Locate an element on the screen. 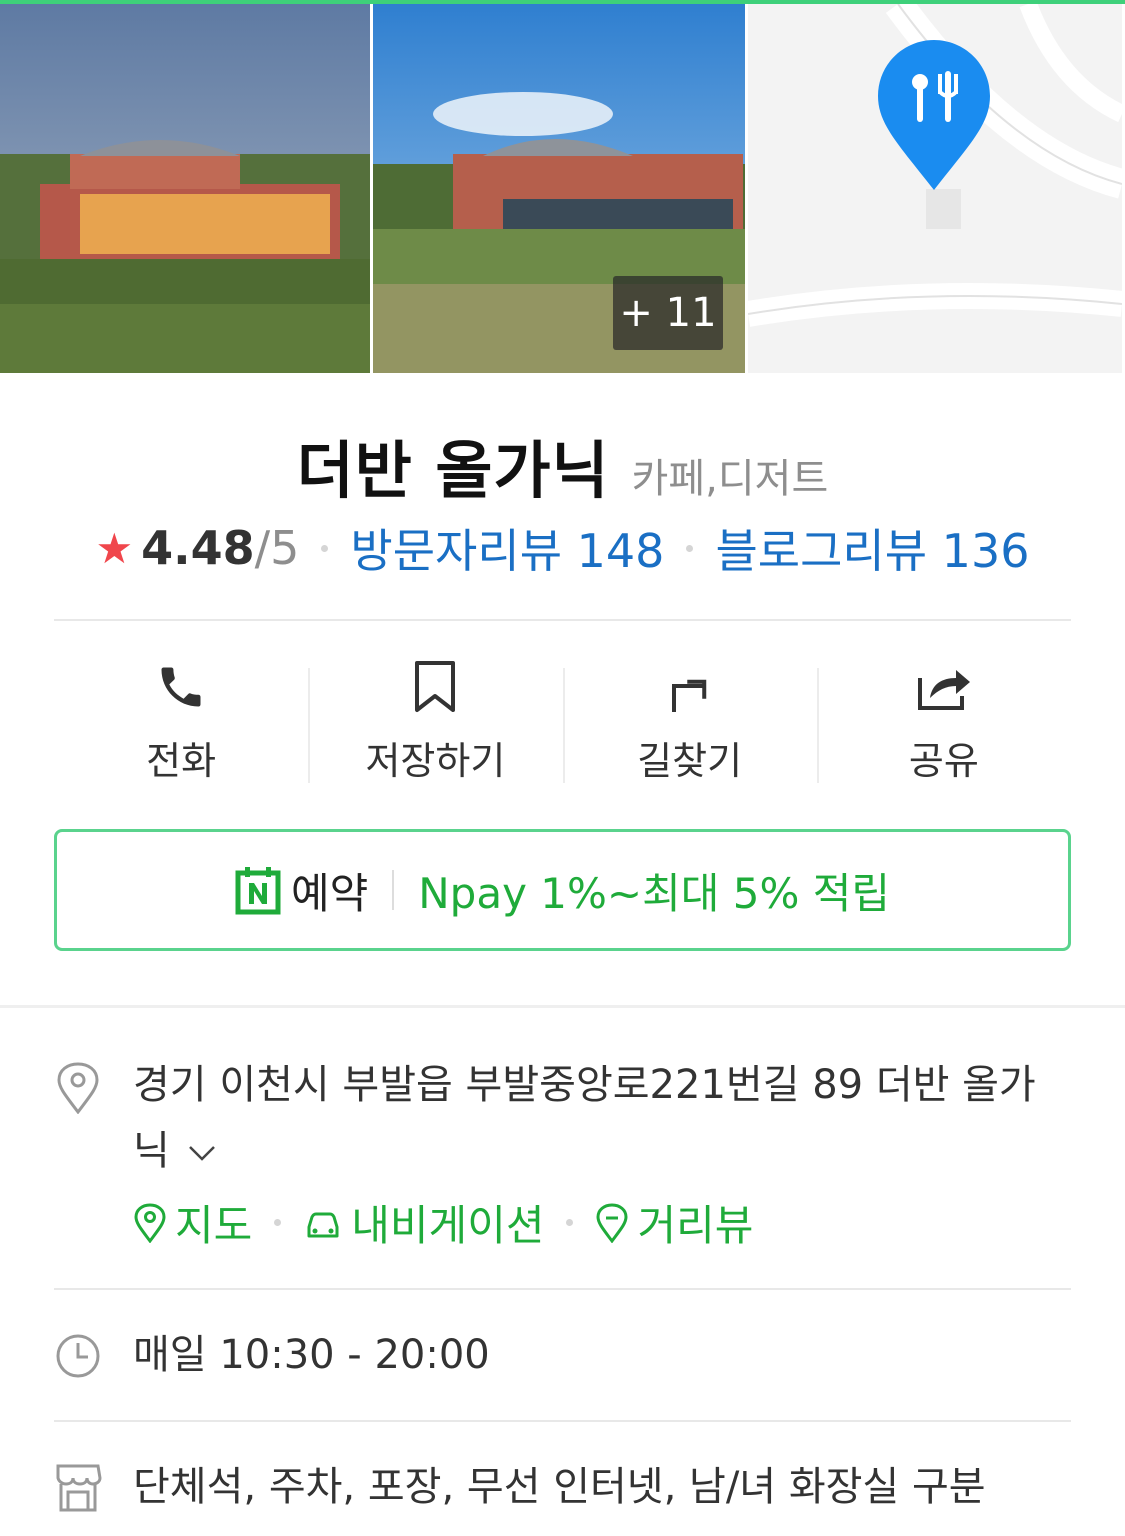  car-icon is located at coordinates (323, 1224).